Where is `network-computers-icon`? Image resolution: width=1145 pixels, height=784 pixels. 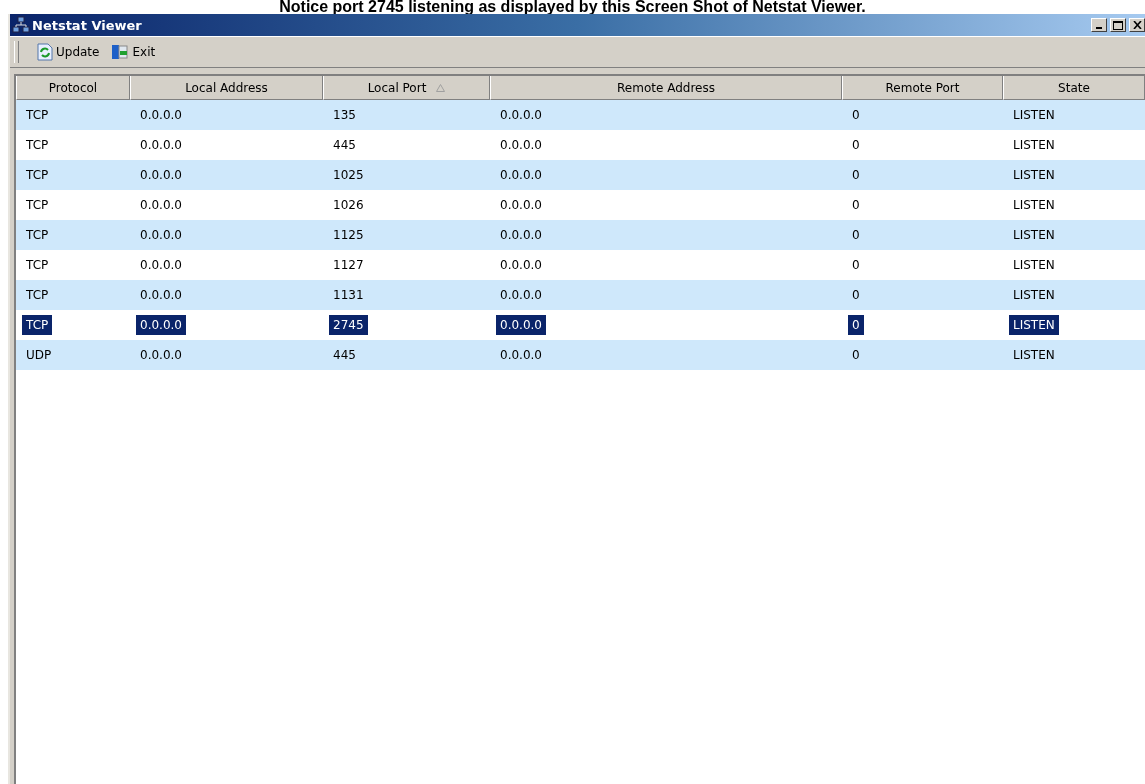
network-computers-icon is located at coordinates (21, 25).